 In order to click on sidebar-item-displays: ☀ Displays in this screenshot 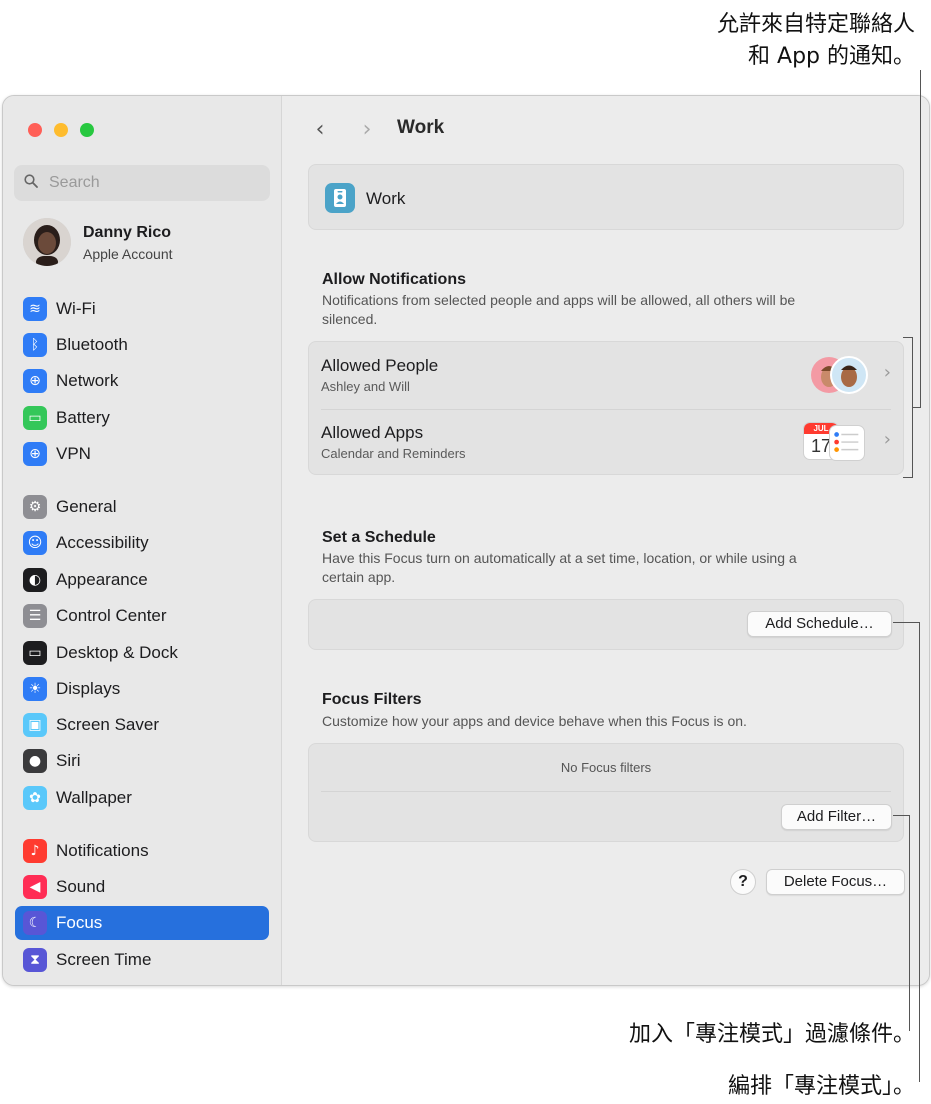, I will do `click(142, 689)`.